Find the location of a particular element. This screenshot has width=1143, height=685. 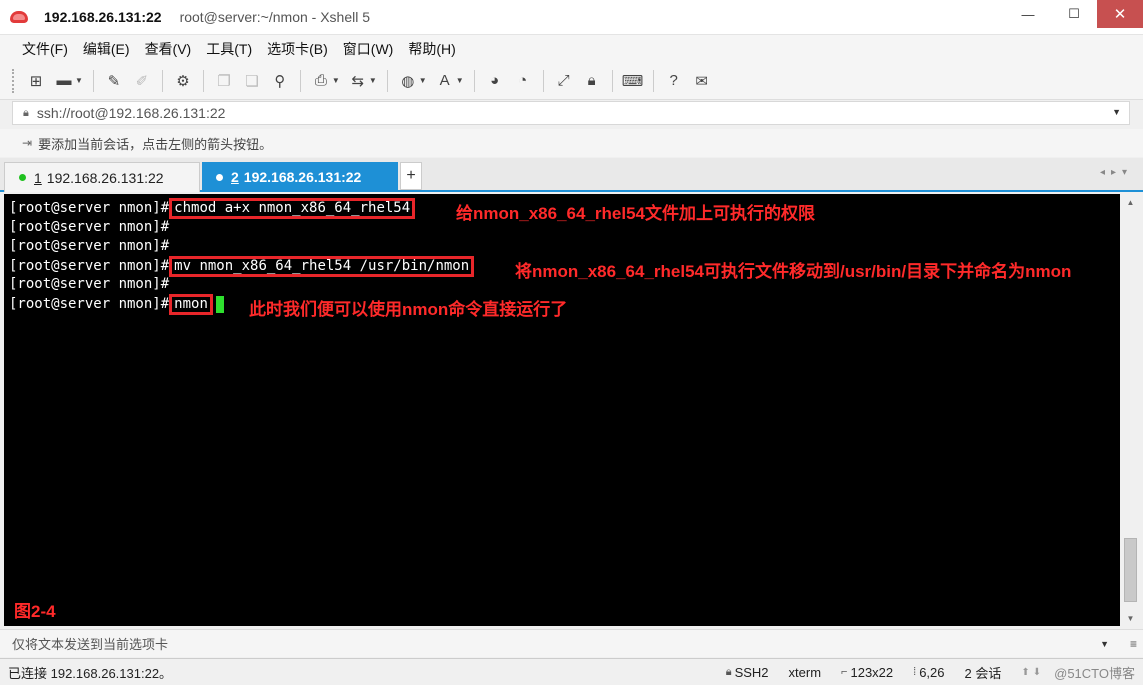

close-button: ✕ is located at coordinates (1120, 14).